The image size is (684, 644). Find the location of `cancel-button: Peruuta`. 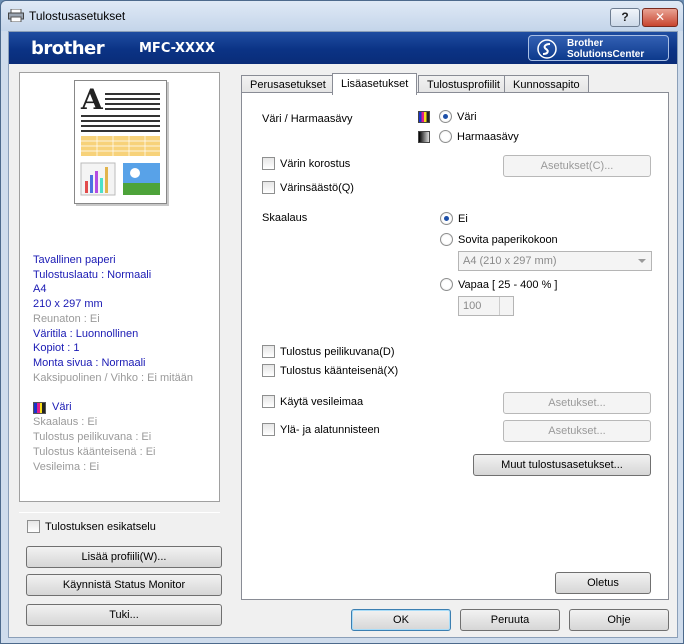

cancel-button: Peruuta is located at coordinates (510, 620).